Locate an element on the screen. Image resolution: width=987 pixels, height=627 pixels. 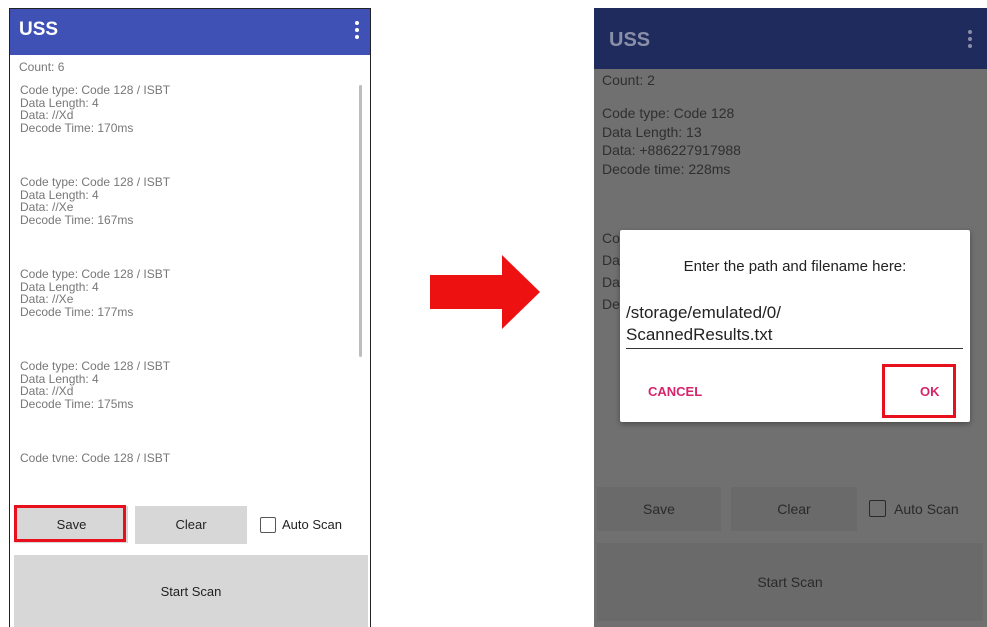
decode-time: Decode Time: 170ms is located at coordinates (77, 127).